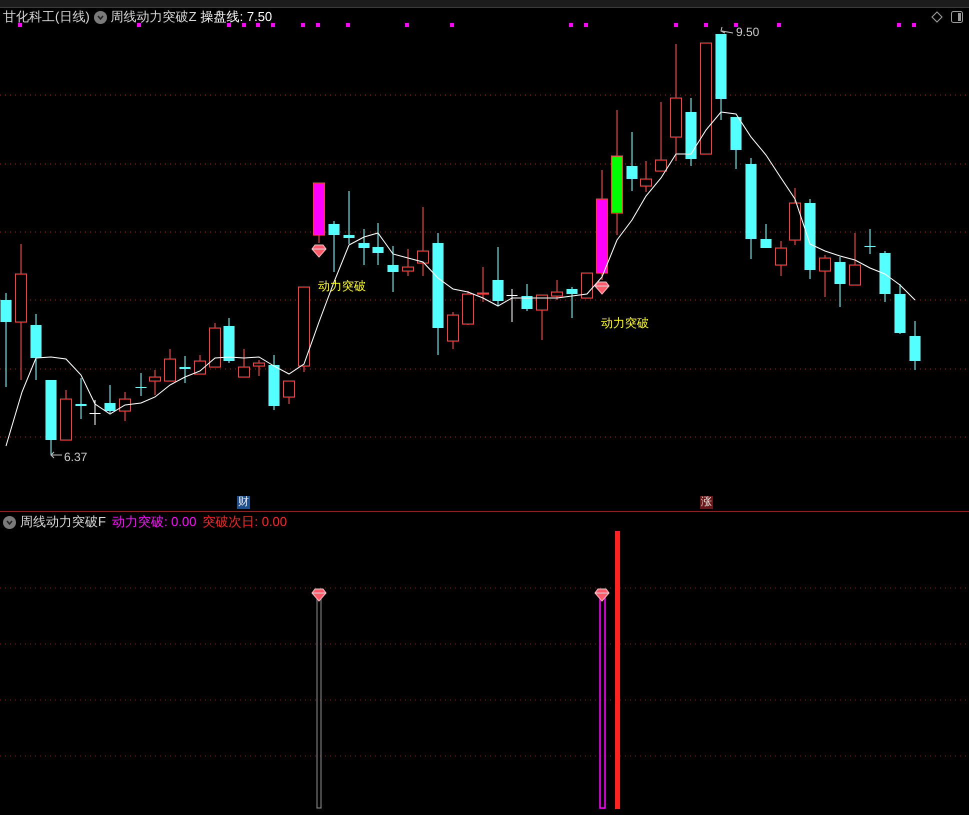  I want to click on indicator-name: 周线动力突破Z, so click(153, 17).